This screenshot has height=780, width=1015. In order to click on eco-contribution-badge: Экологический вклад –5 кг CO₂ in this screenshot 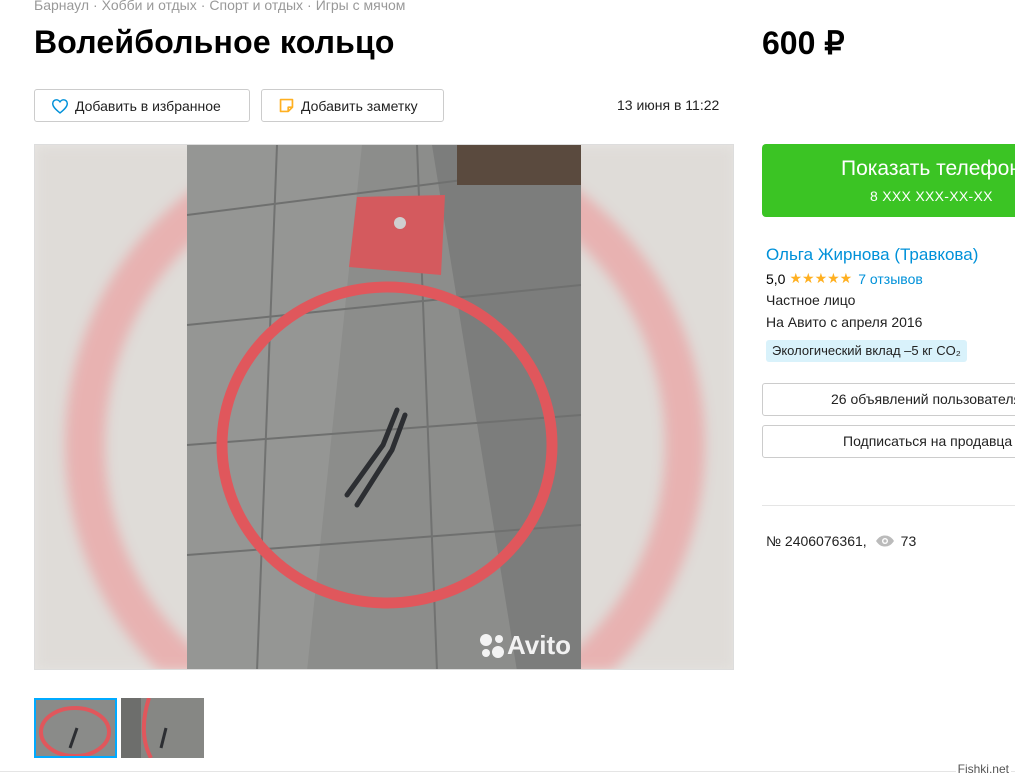, I will do `click(866, 351)`.